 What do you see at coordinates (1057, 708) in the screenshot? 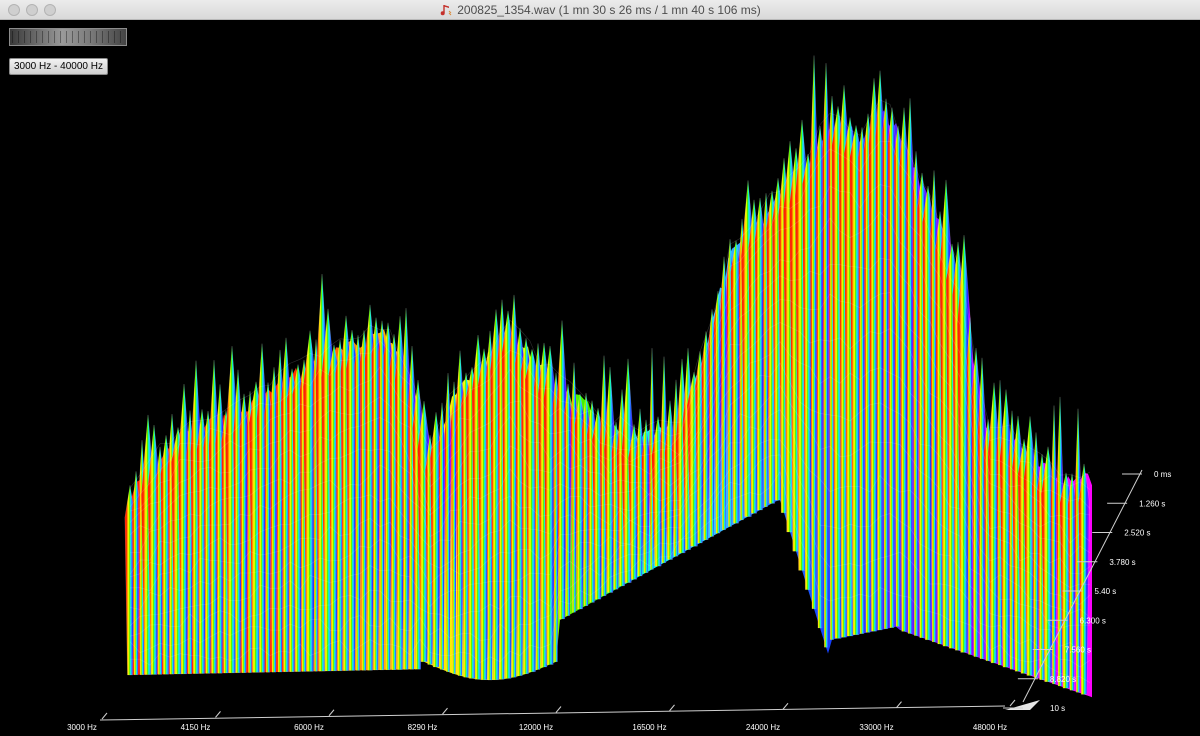
I see `time-tick-label: 10 s` at bounding box center [1057, 708].